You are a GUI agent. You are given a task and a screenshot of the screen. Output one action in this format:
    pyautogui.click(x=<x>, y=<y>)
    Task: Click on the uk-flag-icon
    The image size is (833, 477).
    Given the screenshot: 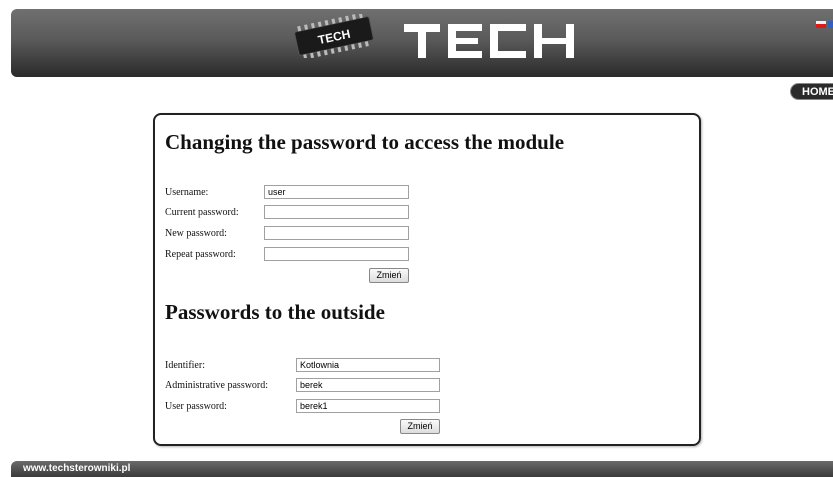 What is the action you would take?
    pyautogui.click(x=830, y=24)
    